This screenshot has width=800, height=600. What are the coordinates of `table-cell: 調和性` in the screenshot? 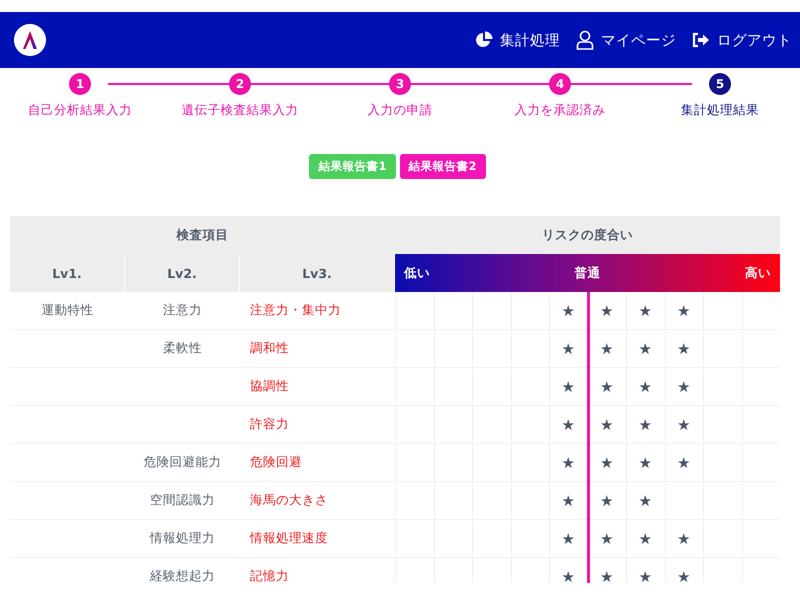 It's located at (269, 348).